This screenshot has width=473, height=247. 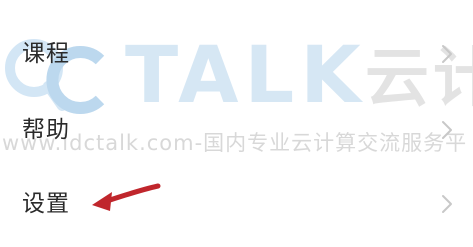 I want to click on menu-item-label: 设置, so click(x=46, y=204).